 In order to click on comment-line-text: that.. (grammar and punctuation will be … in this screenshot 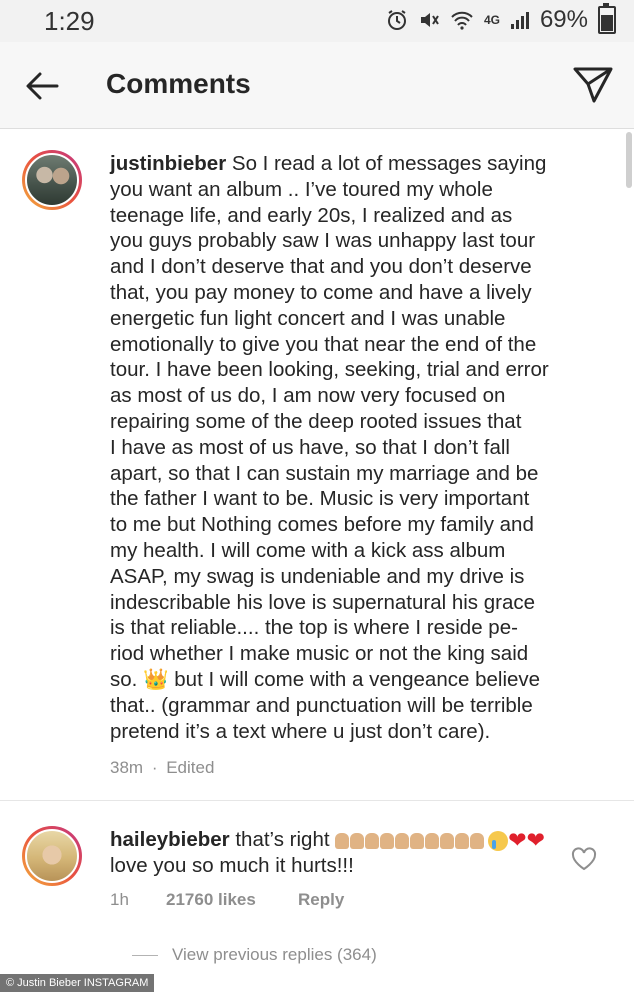, I will do `click(321, 705)`.